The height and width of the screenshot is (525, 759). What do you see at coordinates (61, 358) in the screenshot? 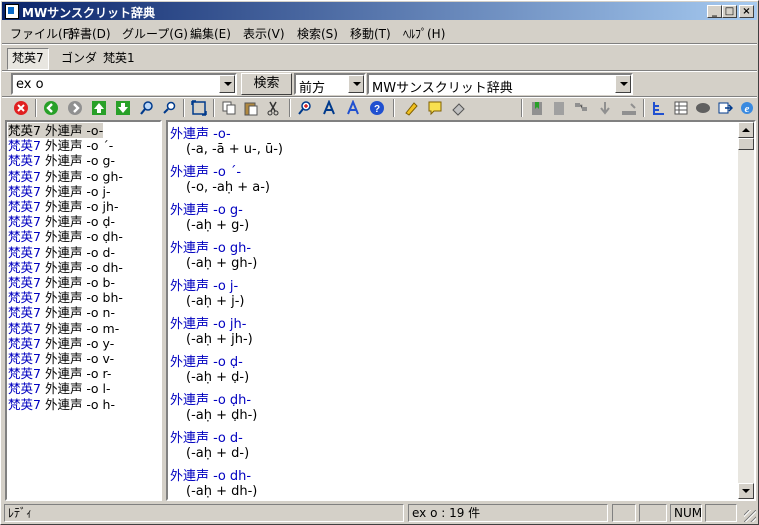
I see `list-item: 梵英7 外連声 -o v-` at bounding box center [61, 358].